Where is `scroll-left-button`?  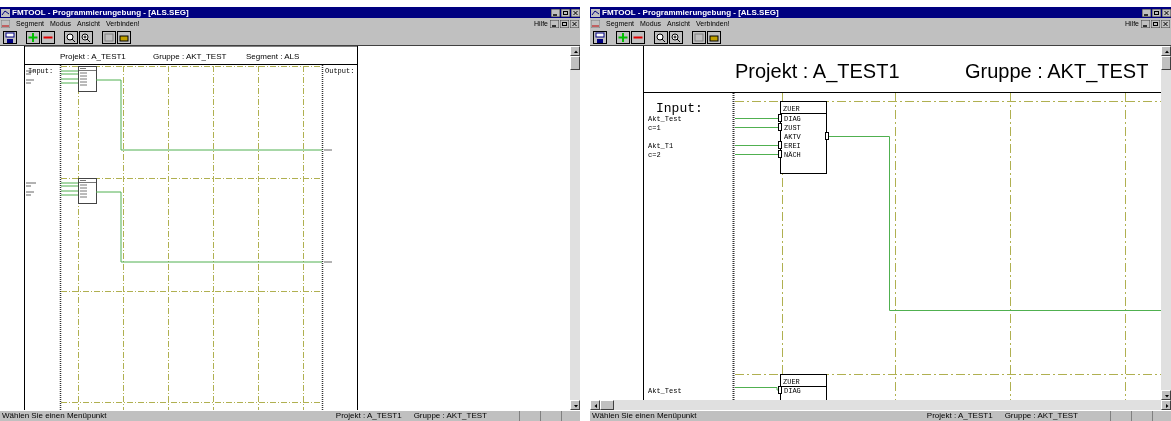 scroll-left-button is located at coordinates (595, 405).